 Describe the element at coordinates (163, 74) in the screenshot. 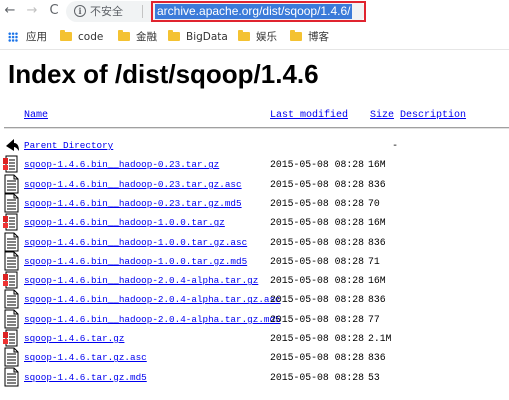

I see `page-title: Index of /dist/sqoop/1.4.6` at that location.